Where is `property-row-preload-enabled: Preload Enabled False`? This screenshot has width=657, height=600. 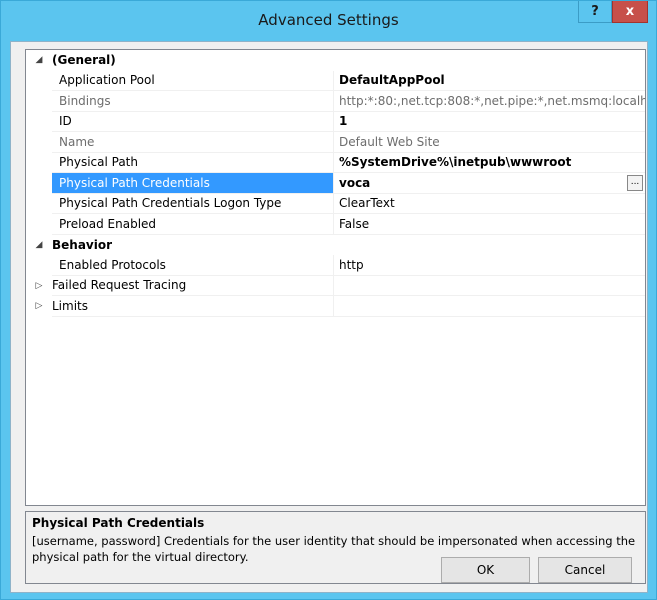
property-row-preload-enabled: Preload Enabled False is located at coordinates (335, 224).